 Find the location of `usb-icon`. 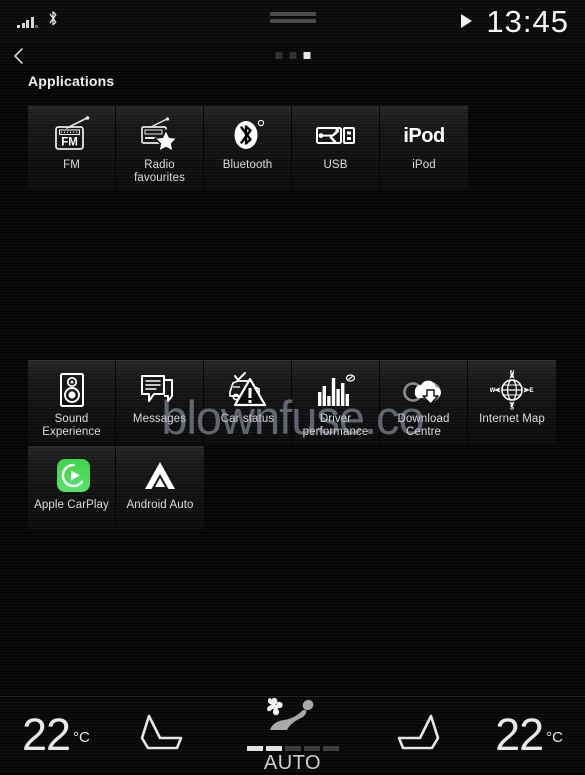

usb-icon is located at coordinates (336, 136).